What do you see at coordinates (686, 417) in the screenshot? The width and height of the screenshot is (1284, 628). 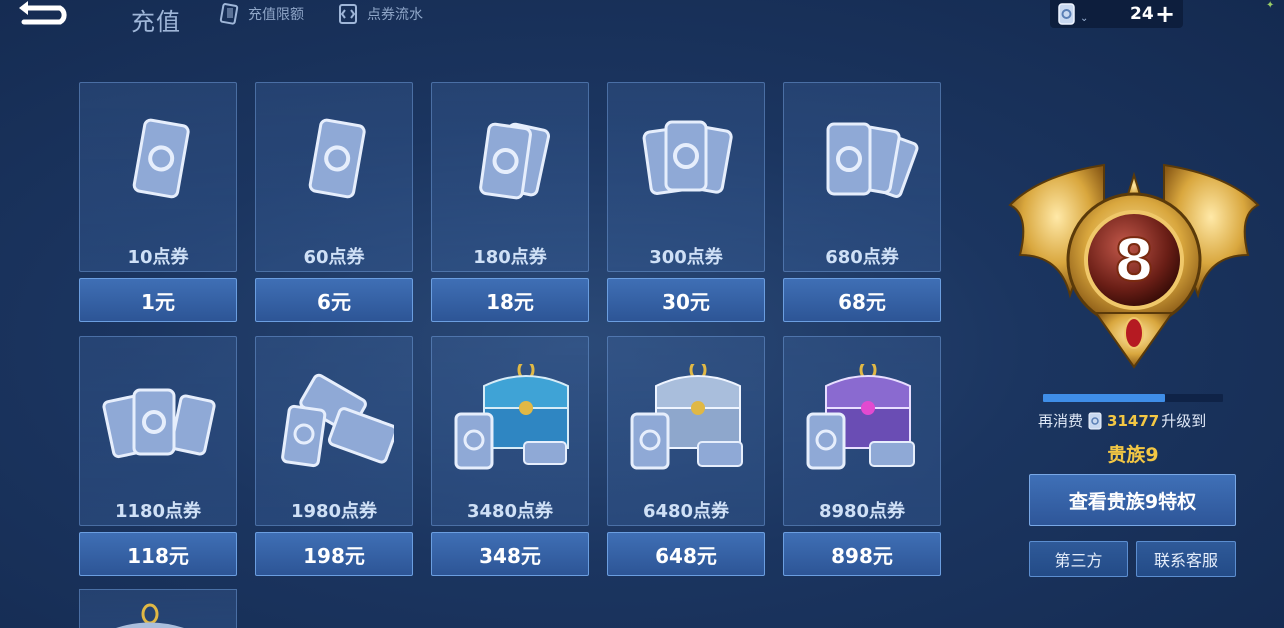 I see `silver-treasure-chest-icon` at bounding box center [686, 417].